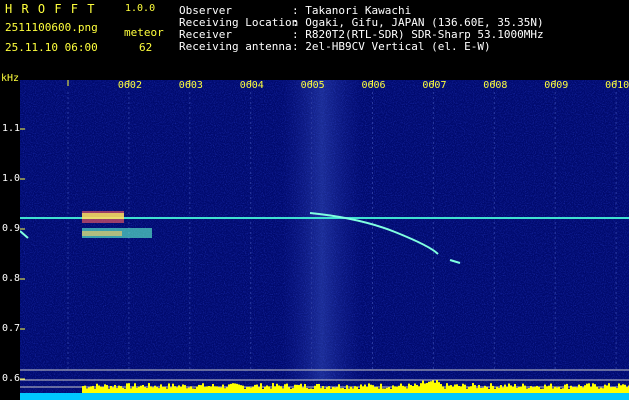  What do you see at coordinates (434, 85) in the screenshot?
I see `x-tick-label: 0607` at bounding box center [434, 85].